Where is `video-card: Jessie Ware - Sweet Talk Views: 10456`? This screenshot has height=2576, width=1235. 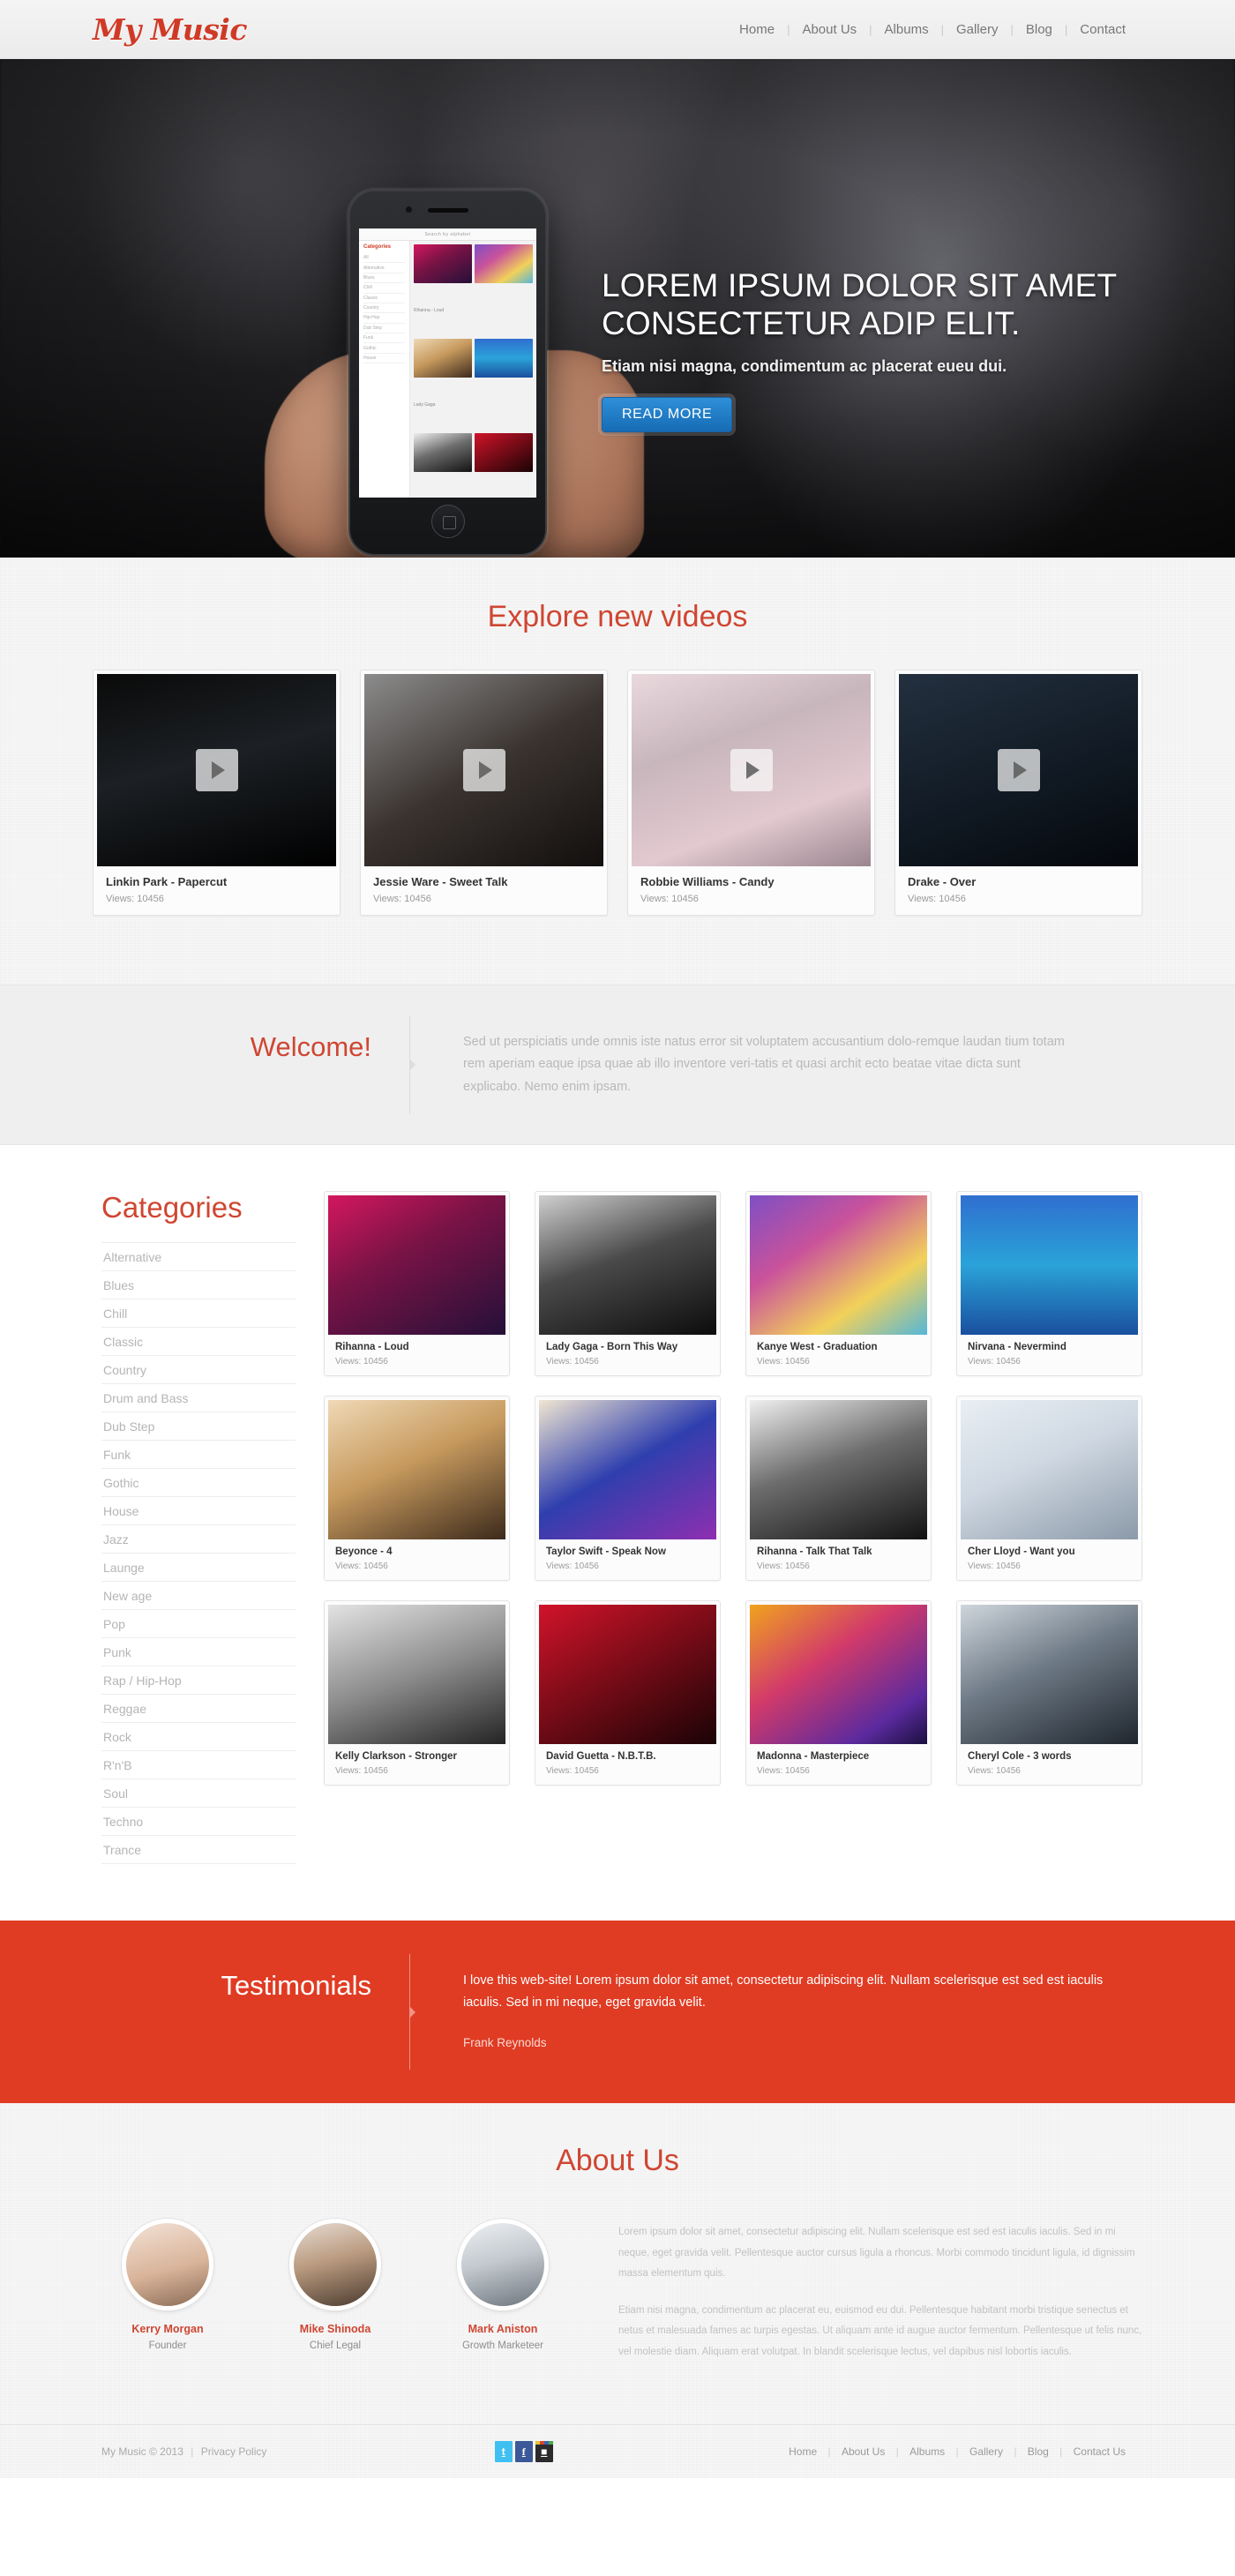 video-card: Jessie Ware - Sweet Talk Views: 10456 is located at coordinates (484, 793).